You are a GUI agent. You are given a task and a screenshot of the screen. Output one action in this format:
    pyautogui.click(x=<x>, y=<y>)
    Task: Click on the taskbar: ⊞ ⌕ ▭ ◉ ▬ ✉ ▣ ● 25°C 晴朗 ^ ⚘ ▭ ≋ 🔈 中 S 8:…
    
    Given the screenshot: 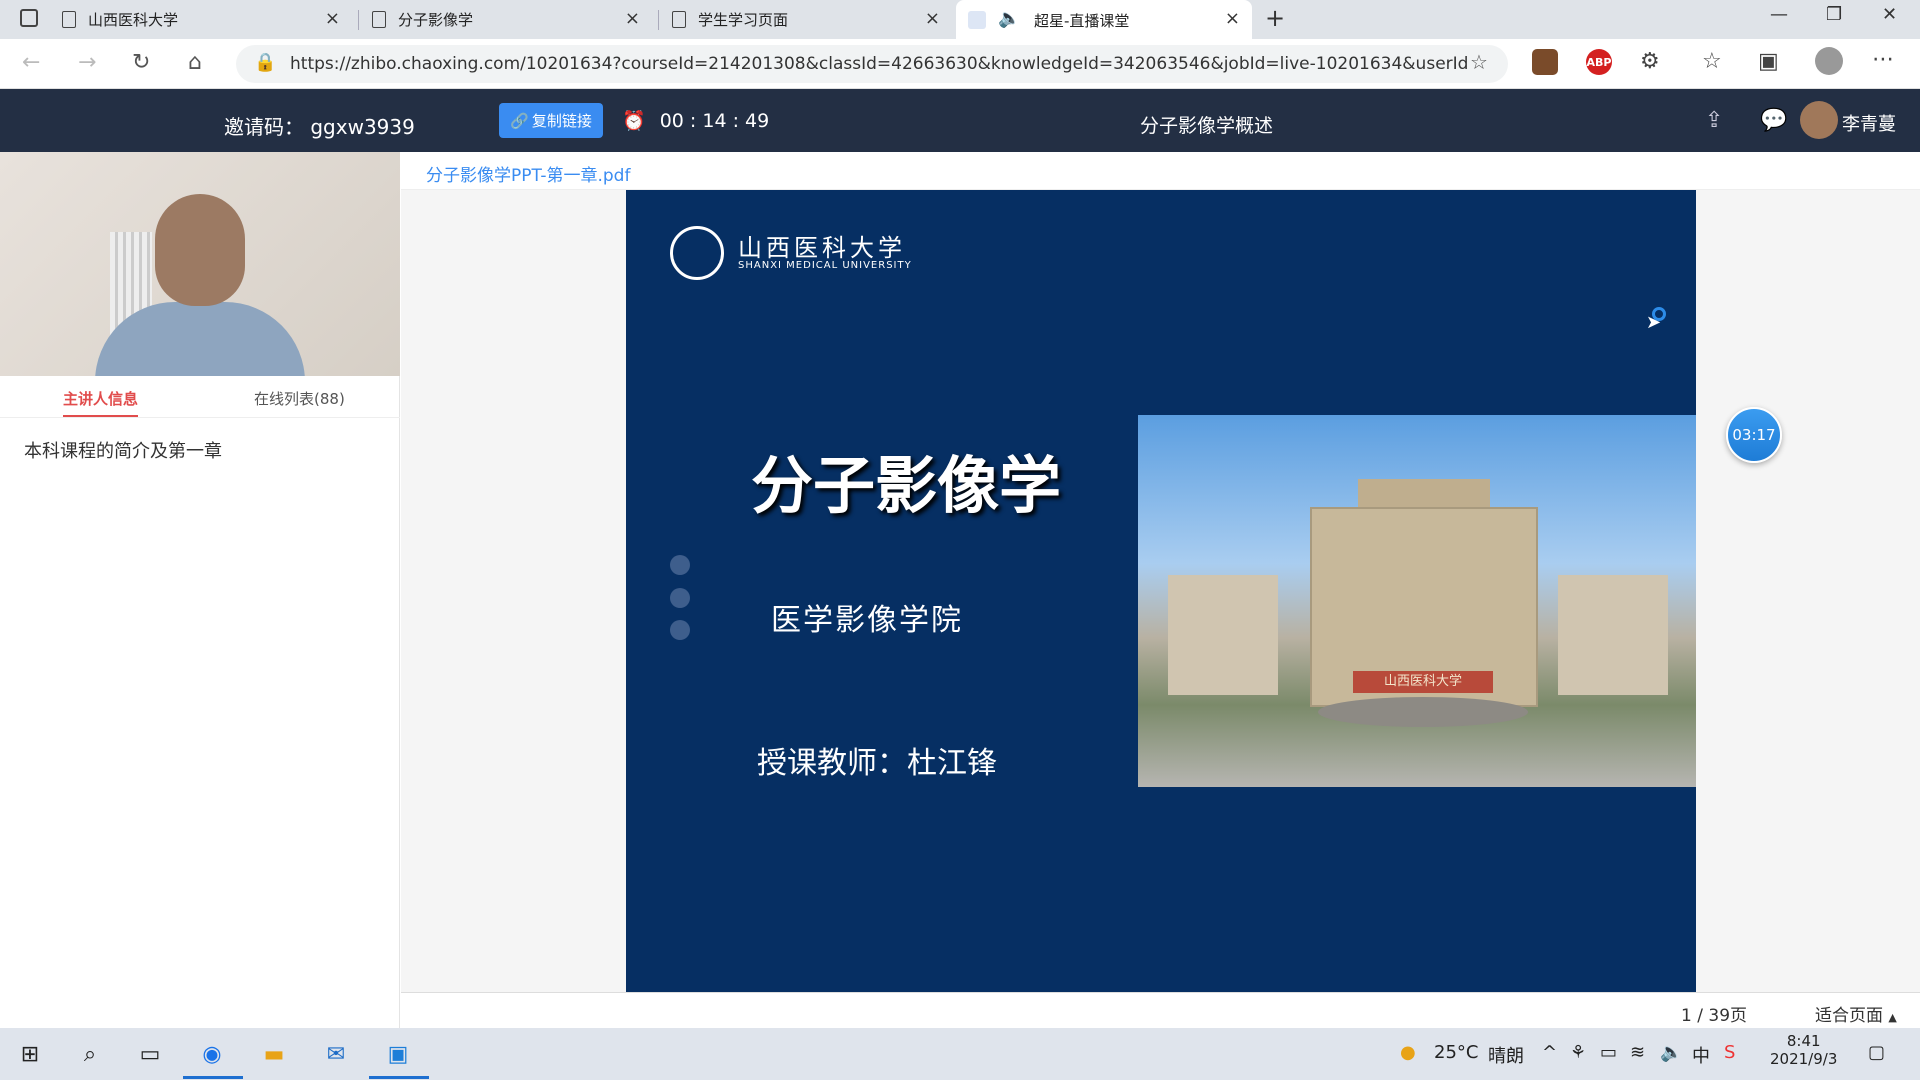 What is the action you would take?
    pyautogui.click(x=960, y=1054)
    